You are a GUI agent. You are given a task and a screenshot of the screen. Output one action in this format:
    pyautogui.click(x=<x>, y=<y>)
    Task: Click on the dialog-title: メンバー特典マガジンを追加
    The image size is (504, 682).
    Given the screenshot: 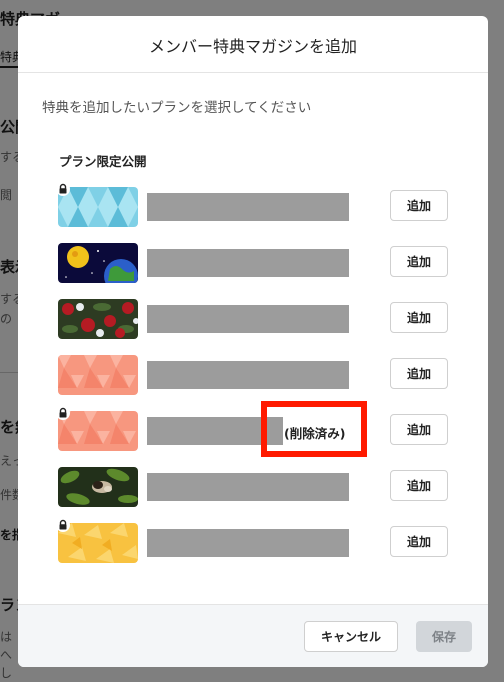 What is the action you would take?
    pyautogui.click(x=252, y=46)
    